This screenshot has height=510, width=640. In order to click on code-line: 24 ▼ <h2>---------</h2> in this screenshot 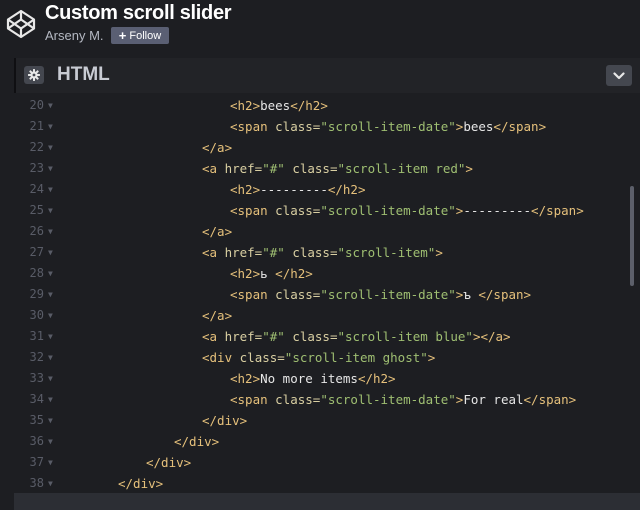, I will do `click(319, 189)`.